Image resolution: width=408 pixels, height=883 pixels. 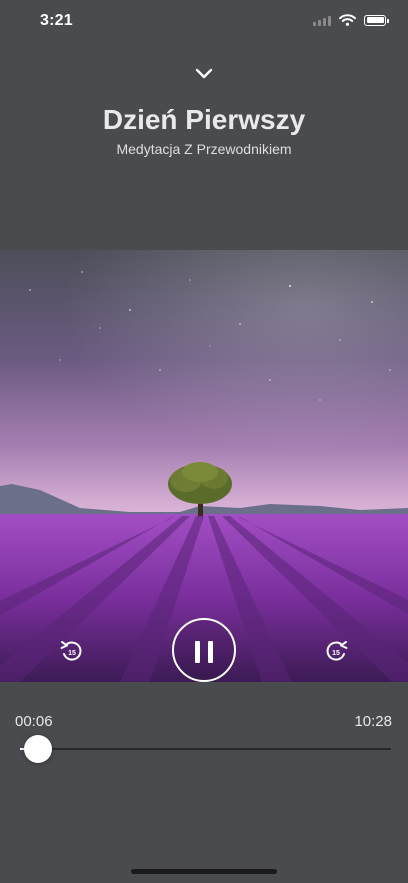 What do you see at coordinates (72, 653) in the screenshot?
I see `rewind-seconds-label: 15` at bounding box center [72, 653].